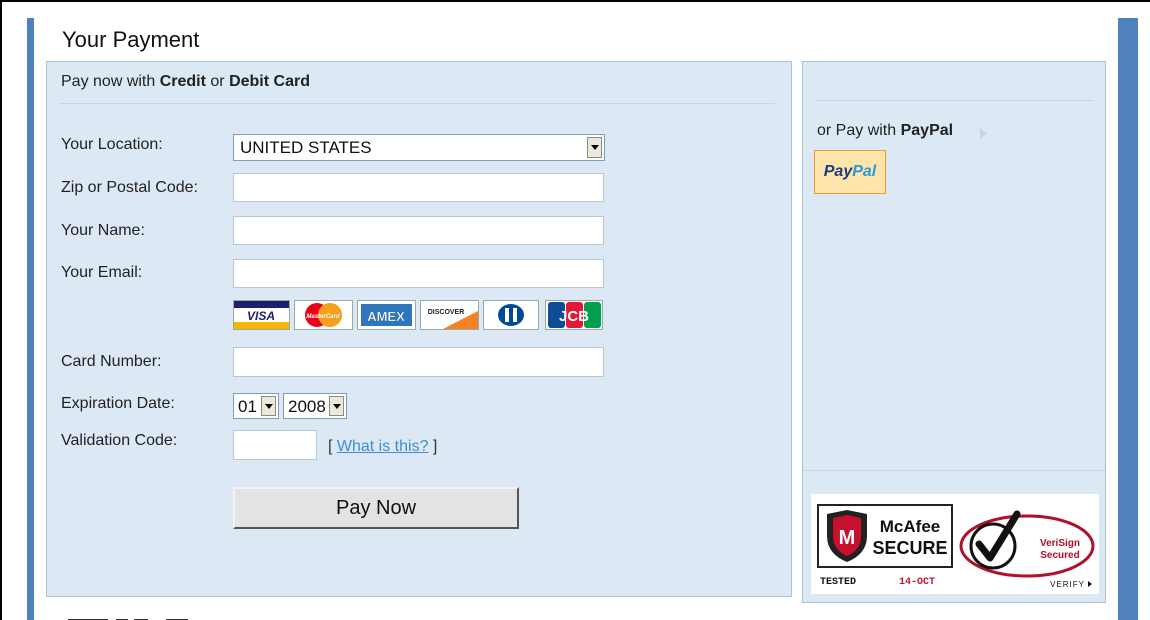  What do you see at coordinates (1059, 555) in the screenshot?
I see `verisign-line2: Secured` at bounding box center [1059, 555].